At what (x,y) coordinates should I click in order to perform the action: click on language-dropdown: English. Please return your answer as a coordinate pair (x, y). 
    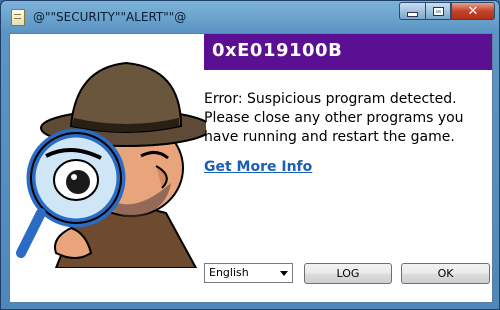
    Looking at the image, I should click on (248, 273).